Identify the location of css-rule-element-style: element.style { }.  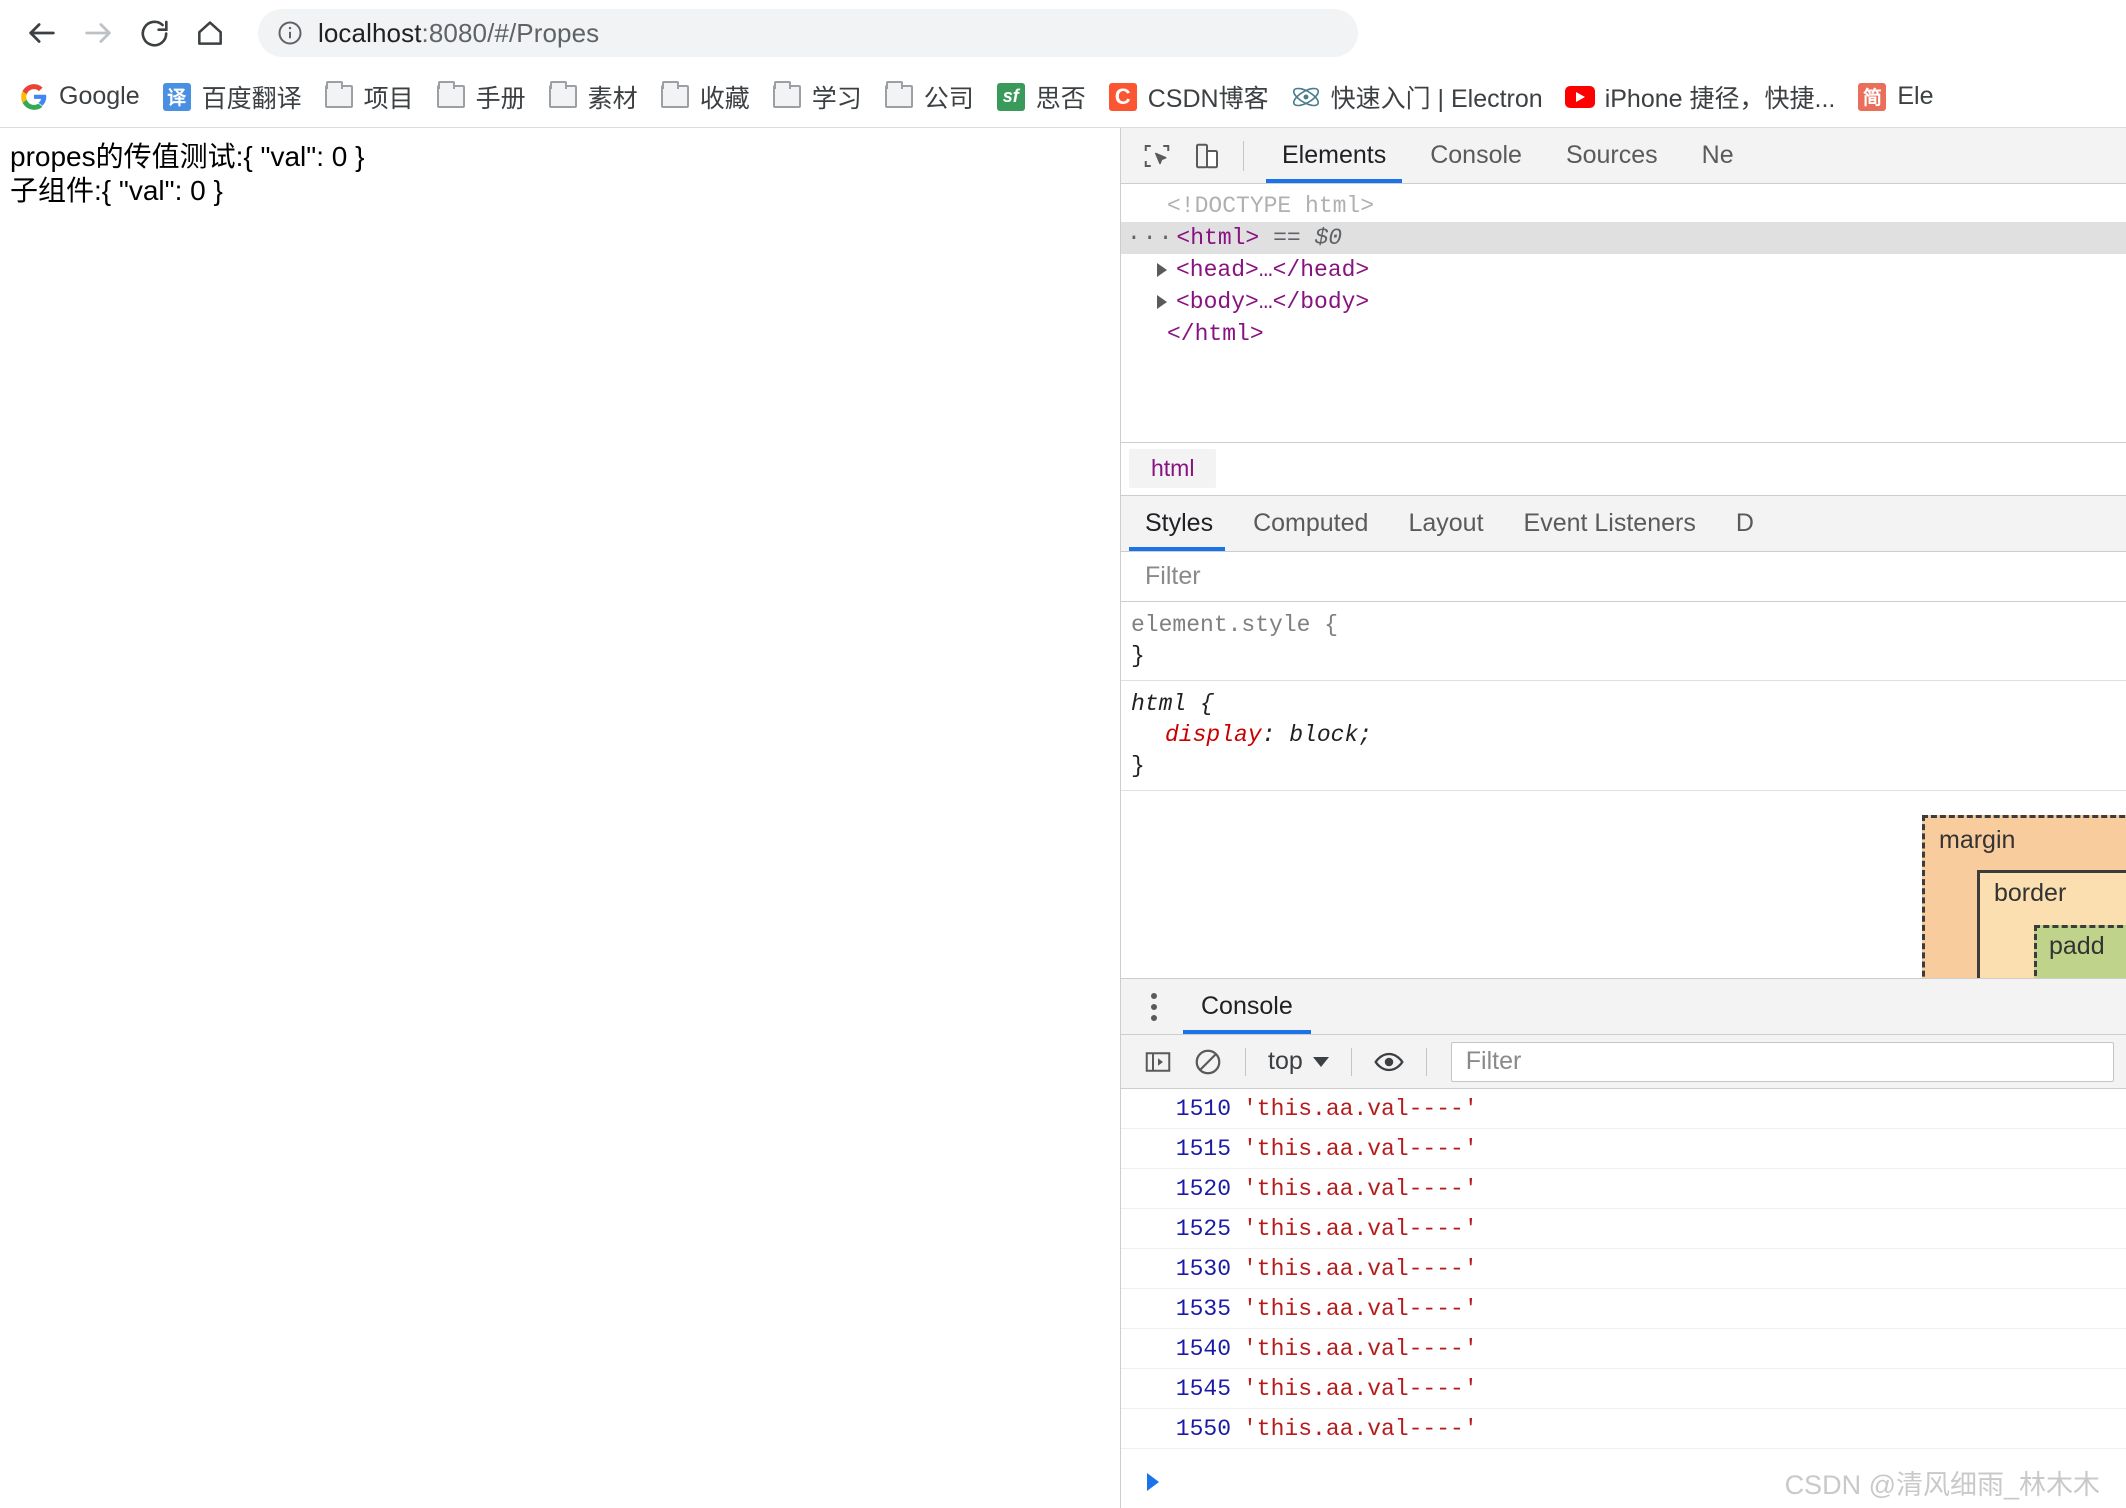
(1623, 641).